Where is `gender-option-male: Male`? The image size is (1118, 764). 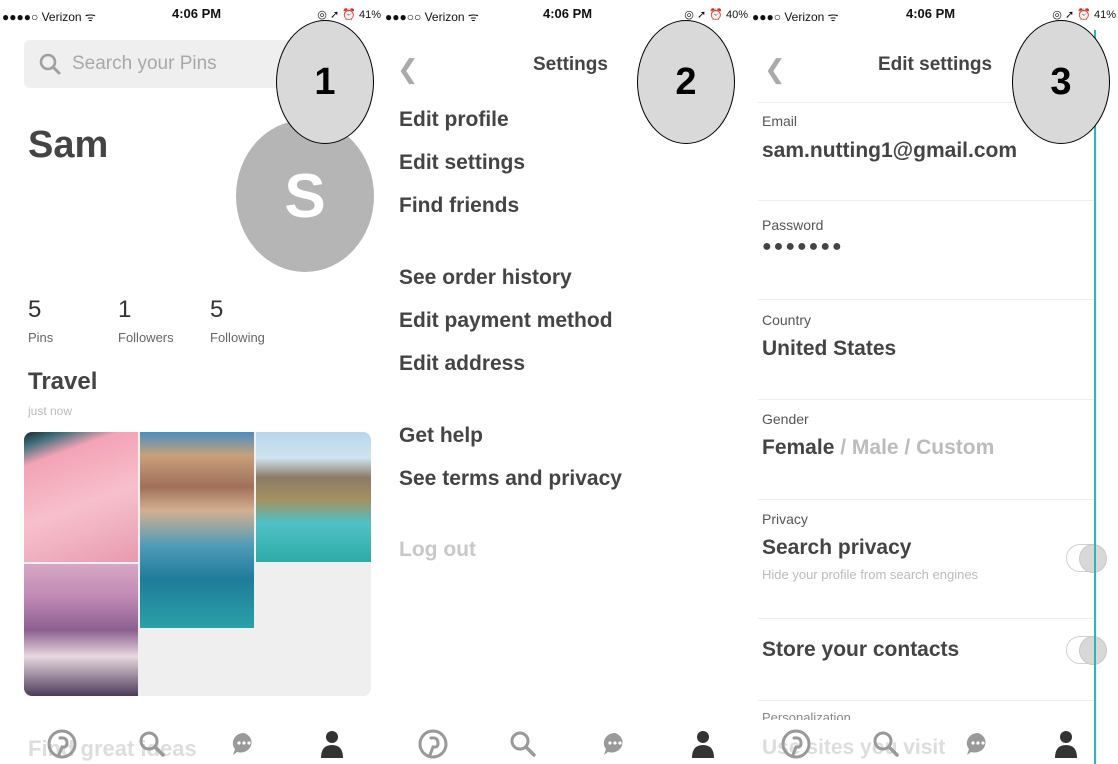 gender-option-male: Male is located at coordinates (875, 447).